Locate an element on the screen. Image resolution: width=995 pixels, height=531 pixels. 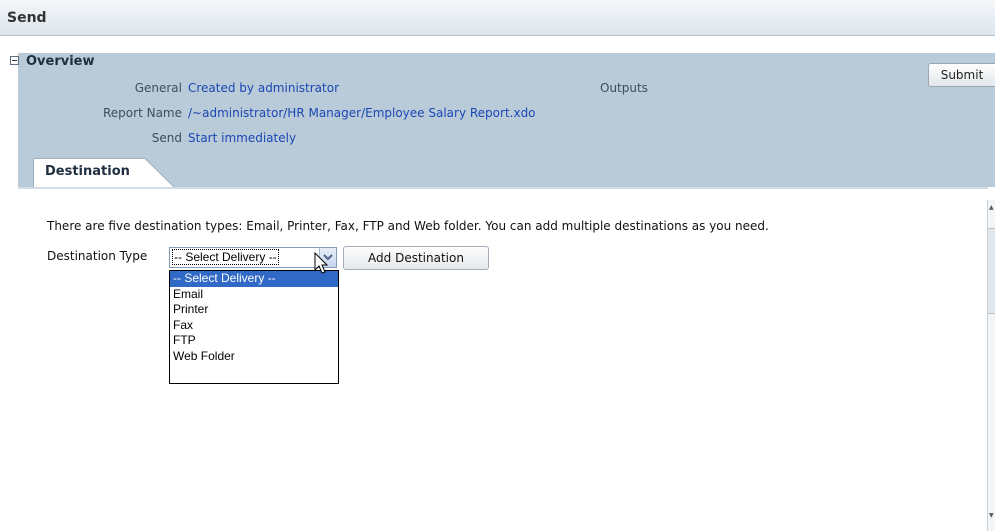
dropdown-option-select-delivery: -- Select Delivery -- is located at coordinates (254, 279).